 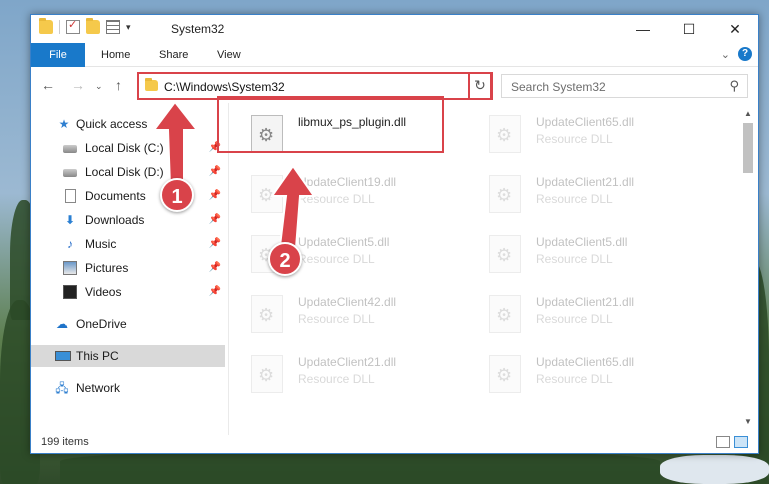 What do you see at coordinates (234, 175) in the screenshot?
I see `annotation-arrows` at bounding box center [234, 175].